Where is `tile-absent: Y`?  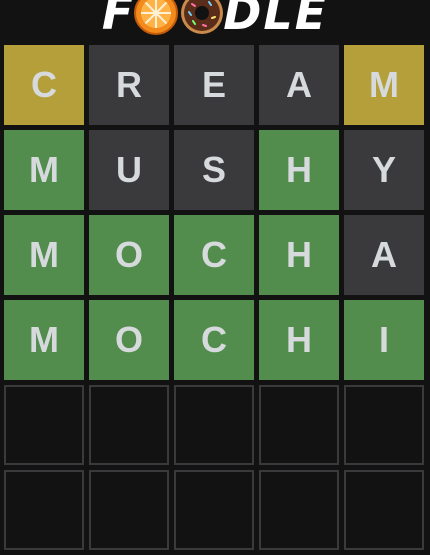
tile-absent: Y is located at coordinates (384, 170).